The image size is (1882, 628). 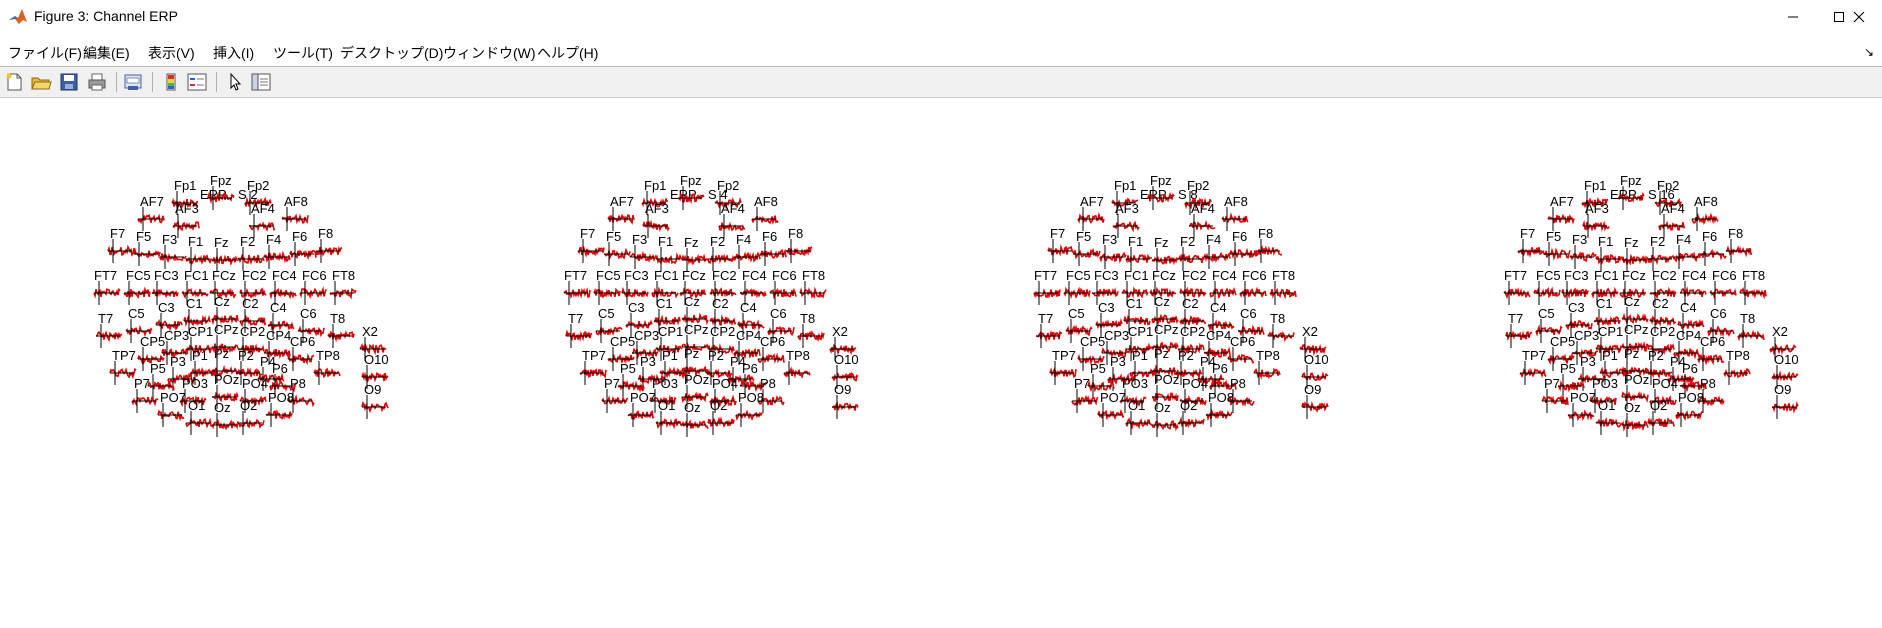 I want to click on menu-help: ヘルプ(H), so click(x=567, y=53).